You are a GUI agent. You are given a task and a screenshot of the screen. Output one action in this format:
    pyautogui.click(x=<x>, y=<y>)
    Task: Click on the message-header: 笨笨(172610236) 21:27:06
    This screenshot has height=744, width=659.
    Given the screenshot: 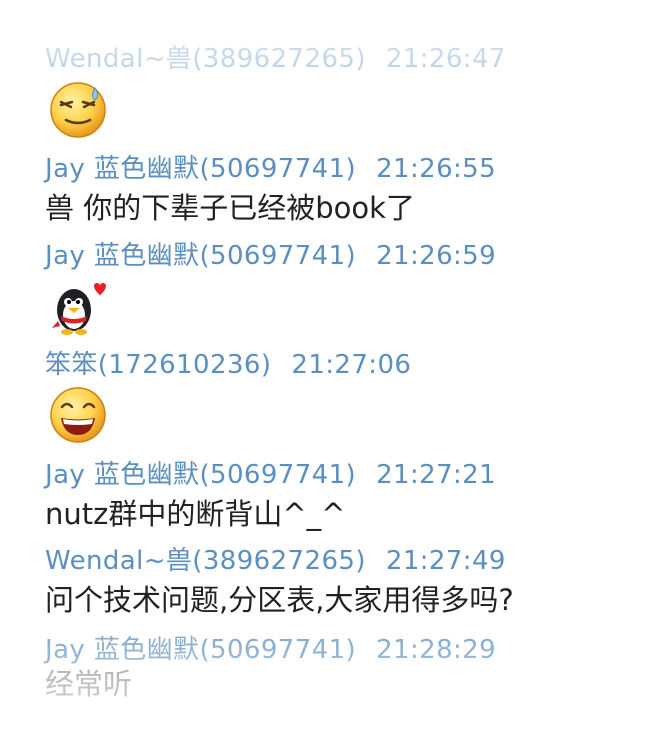 What is the action you would take?
    pyautogui.click(x=228, y=365)
    